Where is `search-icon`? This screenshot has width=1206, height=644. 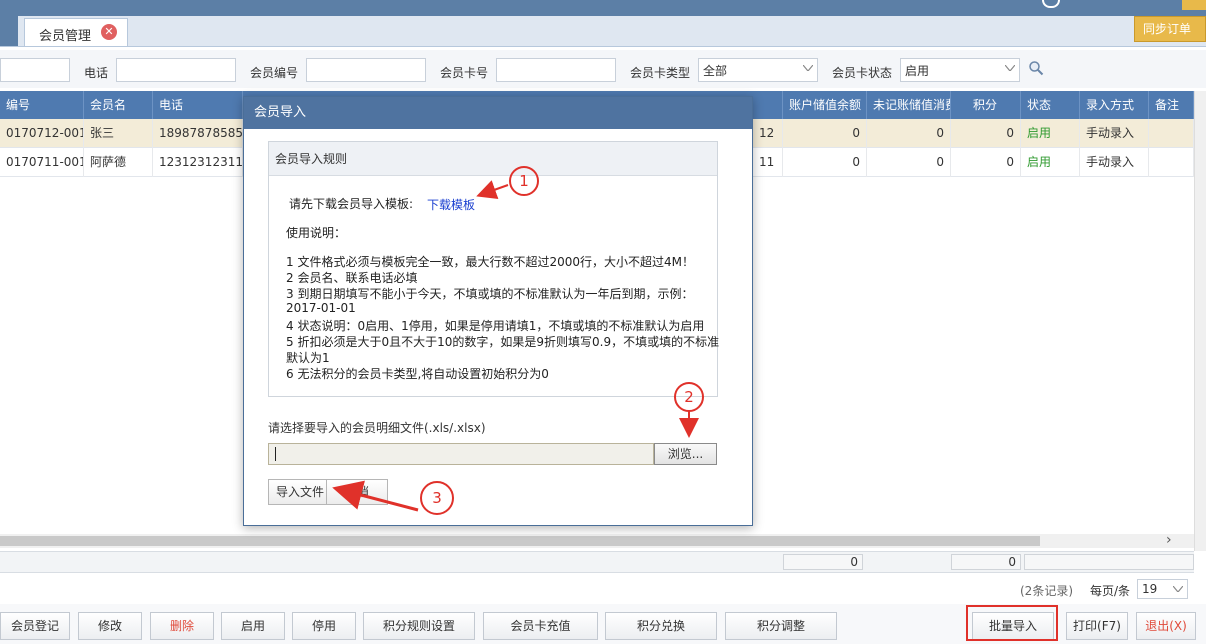
search-icon is located at coordinates (1036, 68).